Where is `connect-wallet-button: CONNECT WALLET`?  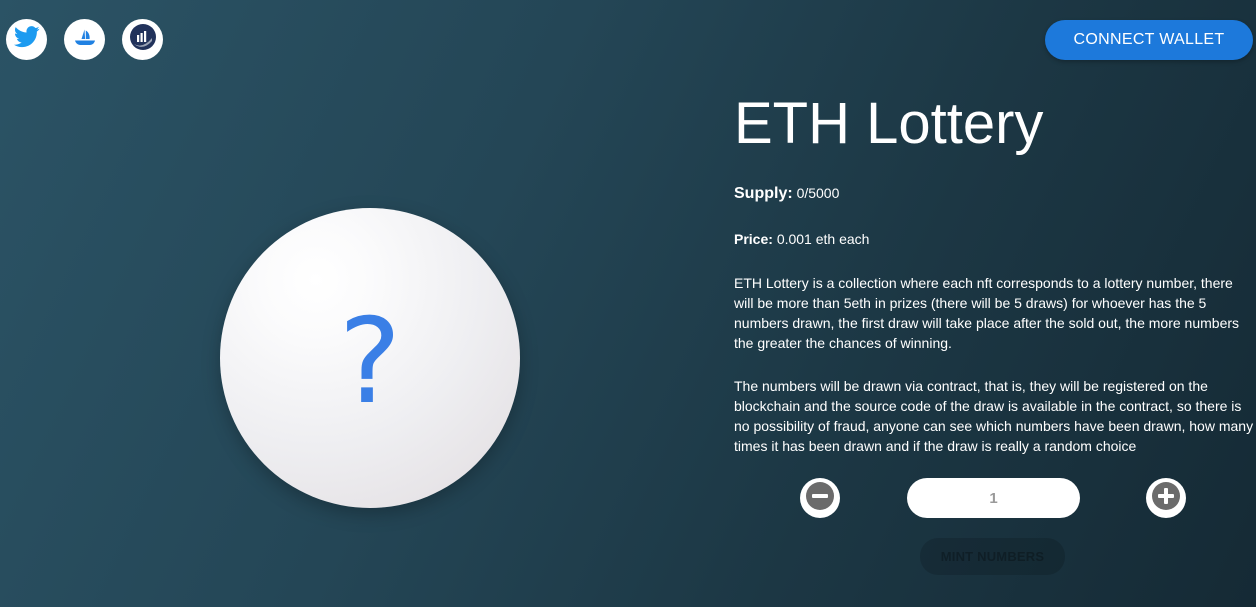 connect-wallet-button: CONNECT WALLET is located at coordinates (1149, 40).